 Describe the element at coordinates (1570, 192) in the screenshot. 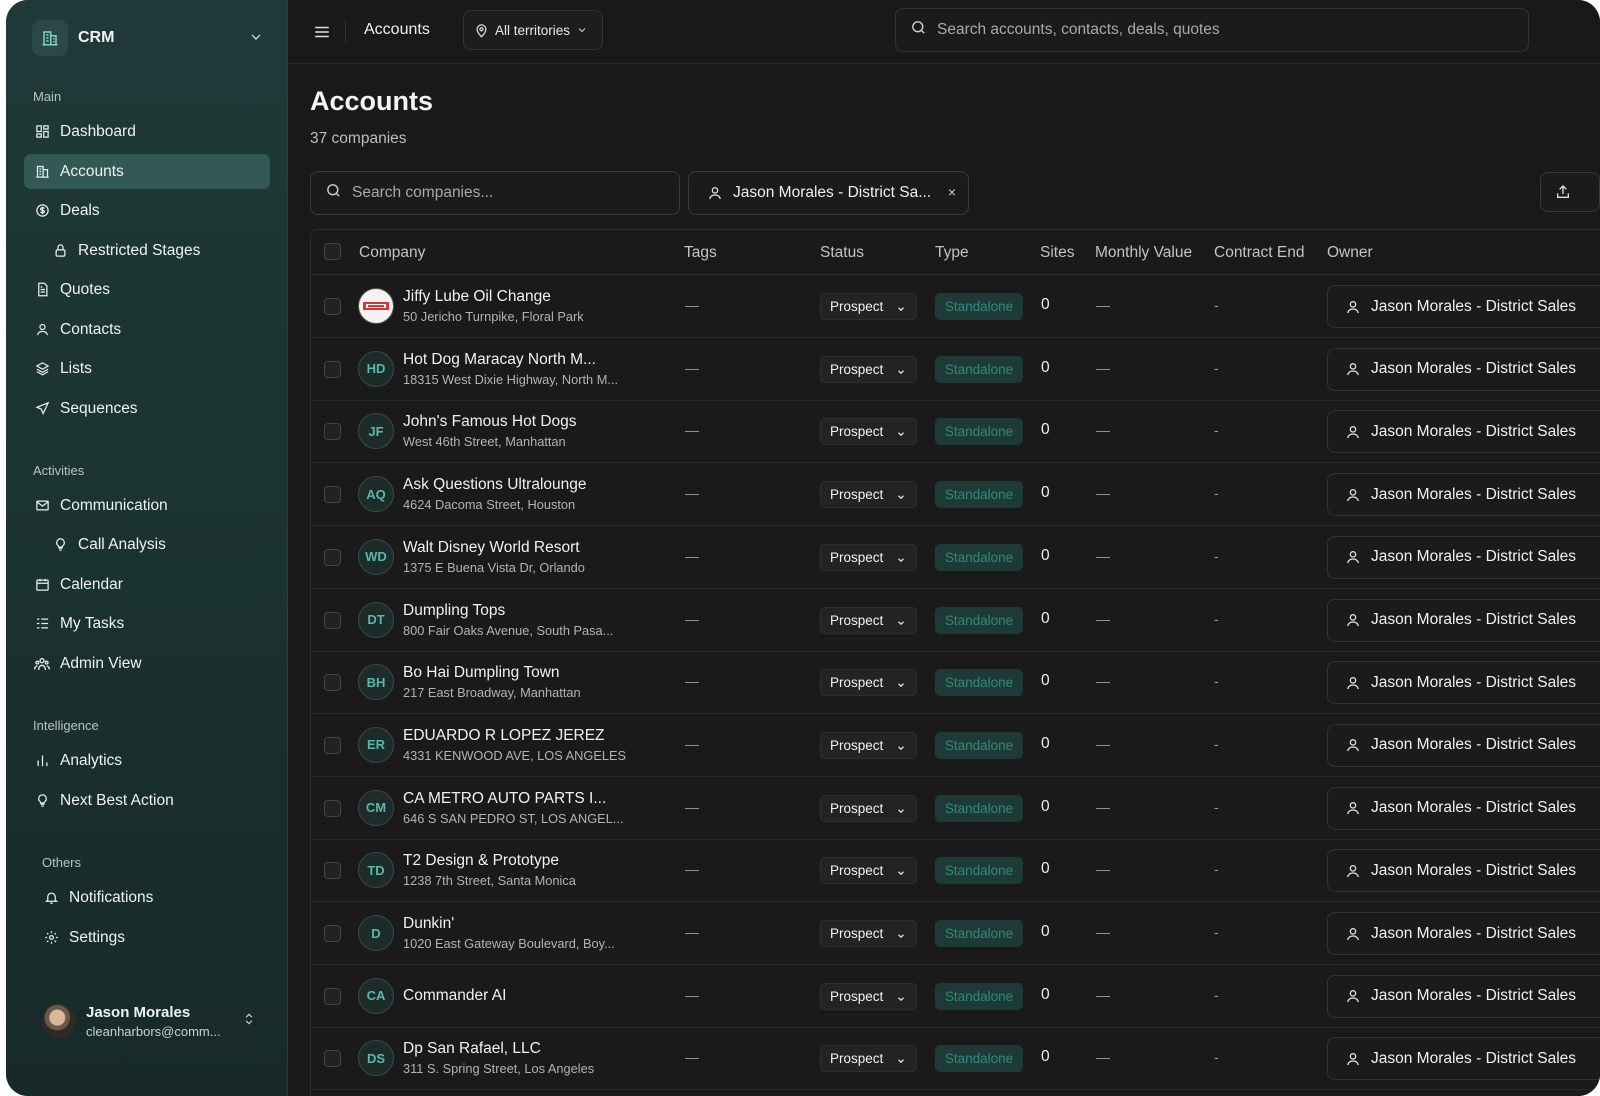

I see `export-button` at that location.